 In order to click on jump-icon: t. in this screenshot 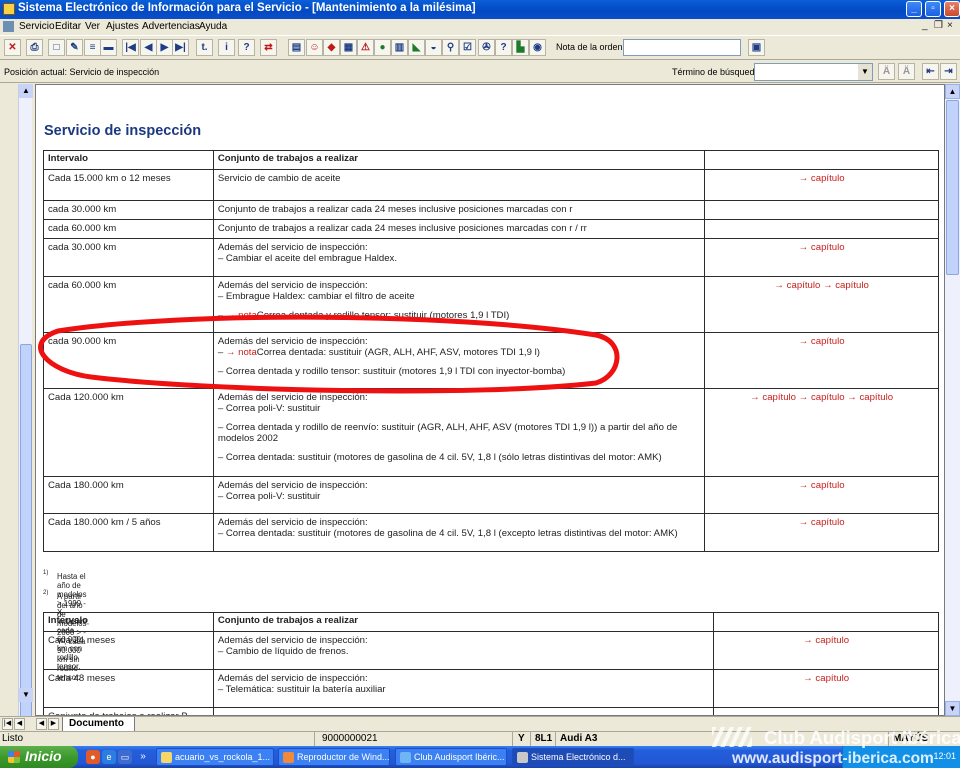, I will do `click(204, 47)`.